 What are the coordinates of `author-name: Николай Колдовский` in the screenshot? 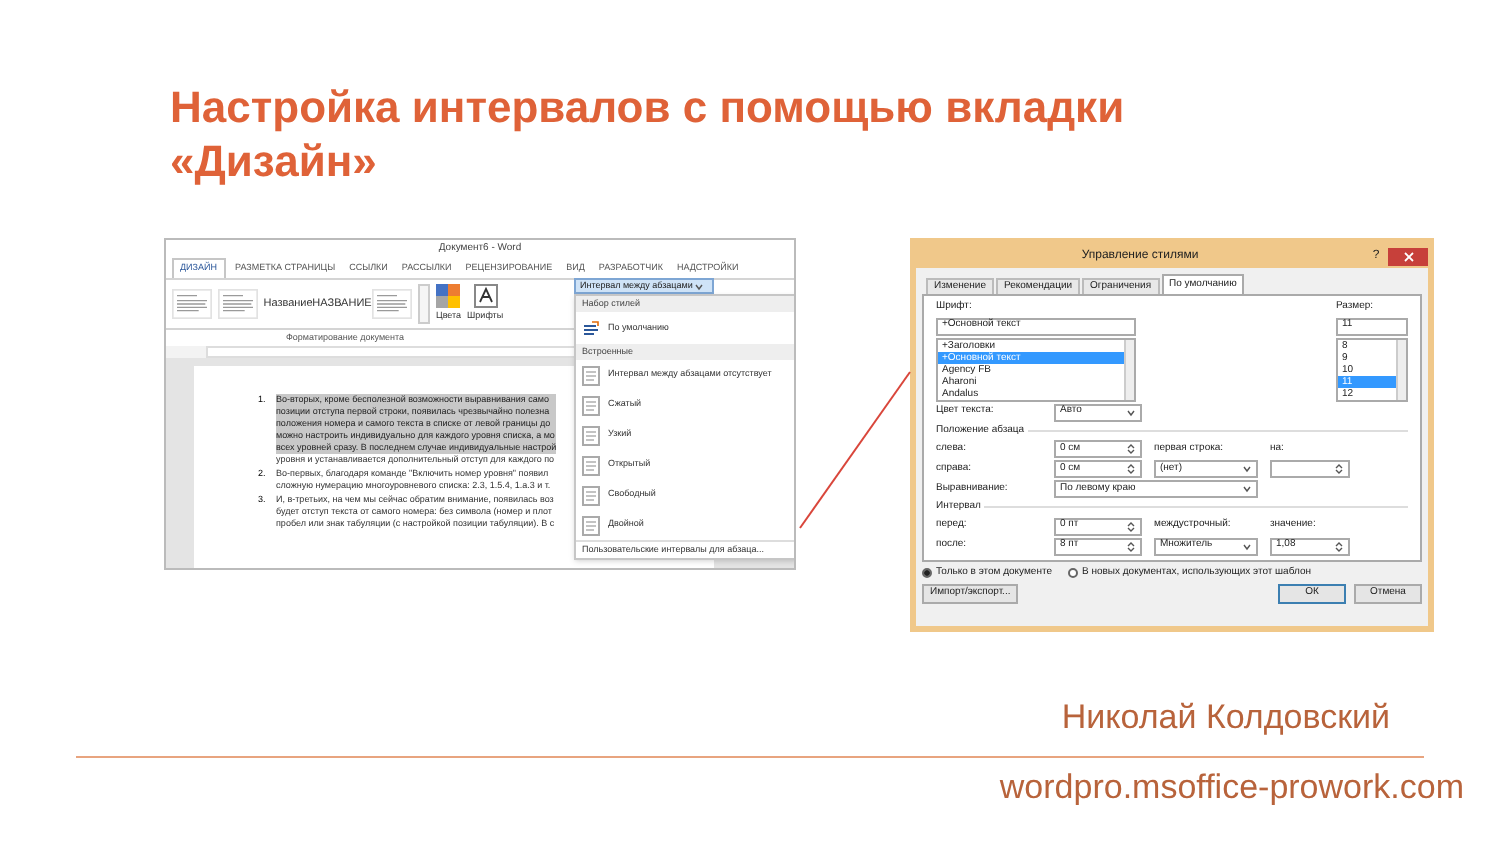 It's located at (1225, 718).